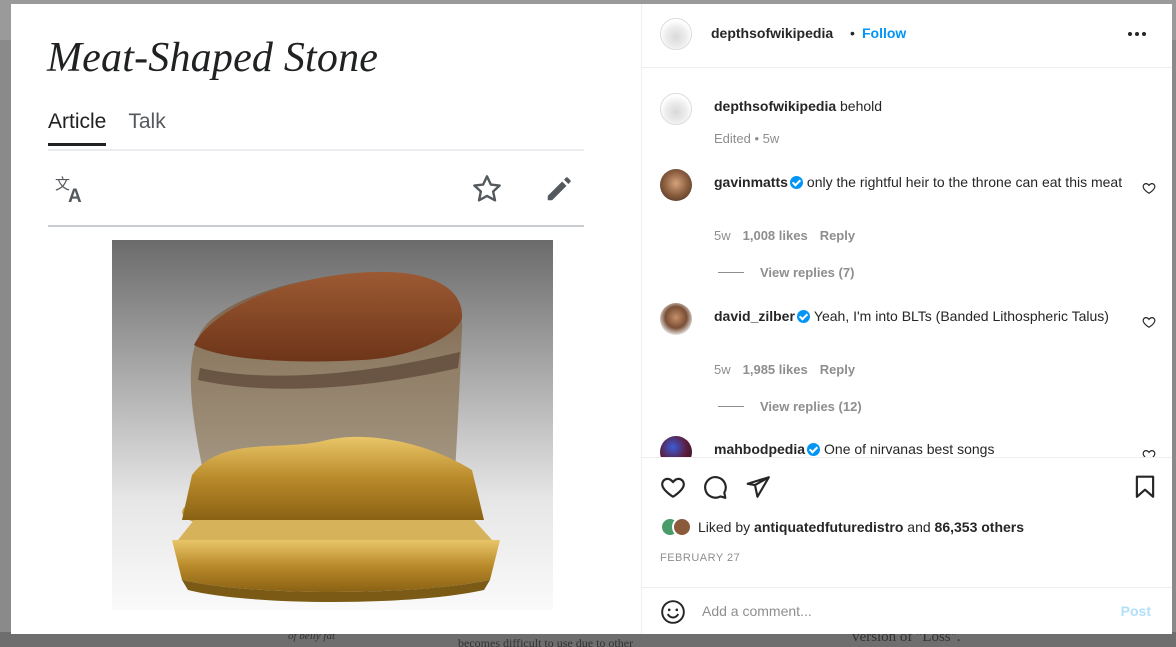  I want to click on liked-by-others: 86,353 others, so click(980, 527).